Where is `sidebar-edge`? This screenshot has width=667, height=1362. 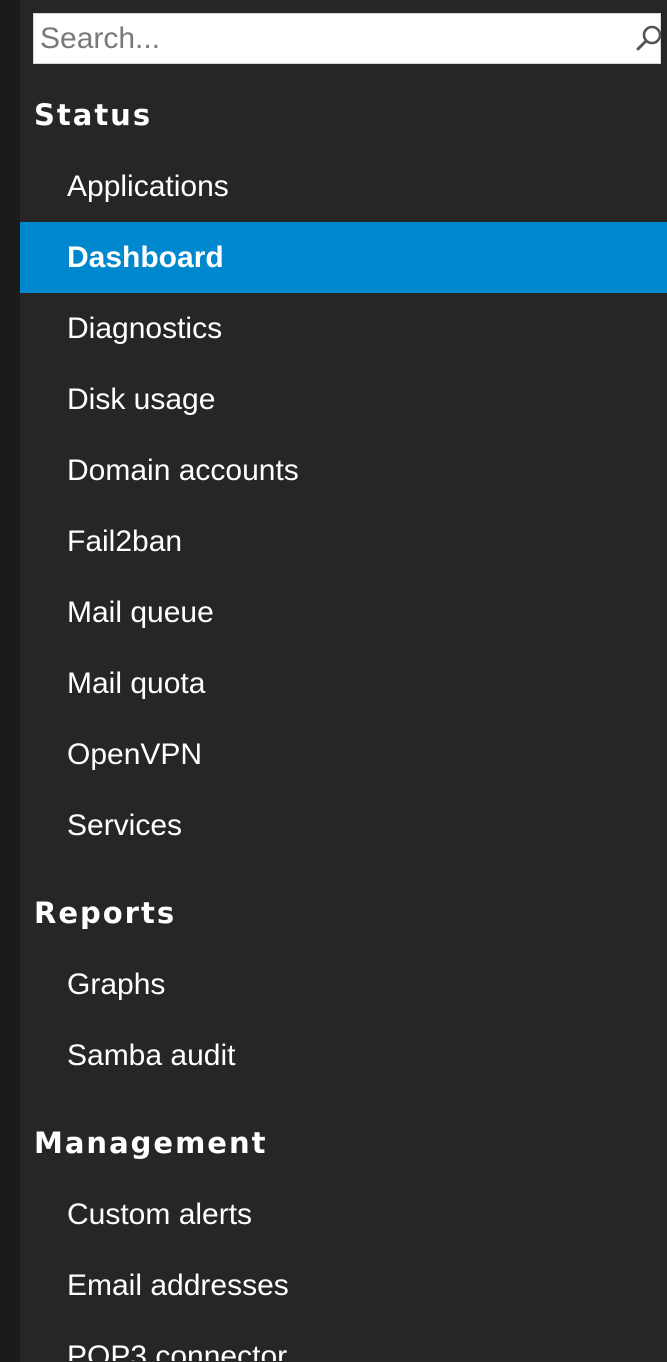 sidebar-edge is located at coordinates (10, 681).